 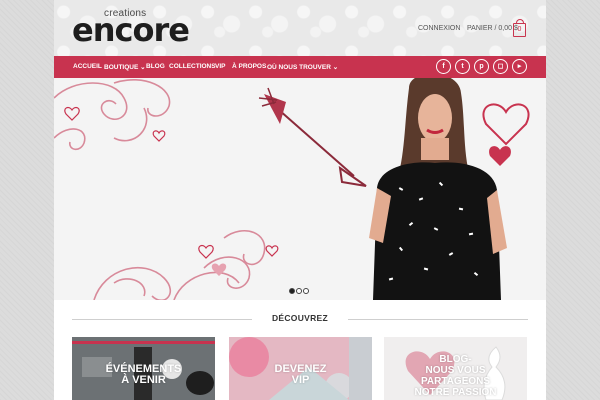 I want to click on slider-dots, so click(x=299, y=290).